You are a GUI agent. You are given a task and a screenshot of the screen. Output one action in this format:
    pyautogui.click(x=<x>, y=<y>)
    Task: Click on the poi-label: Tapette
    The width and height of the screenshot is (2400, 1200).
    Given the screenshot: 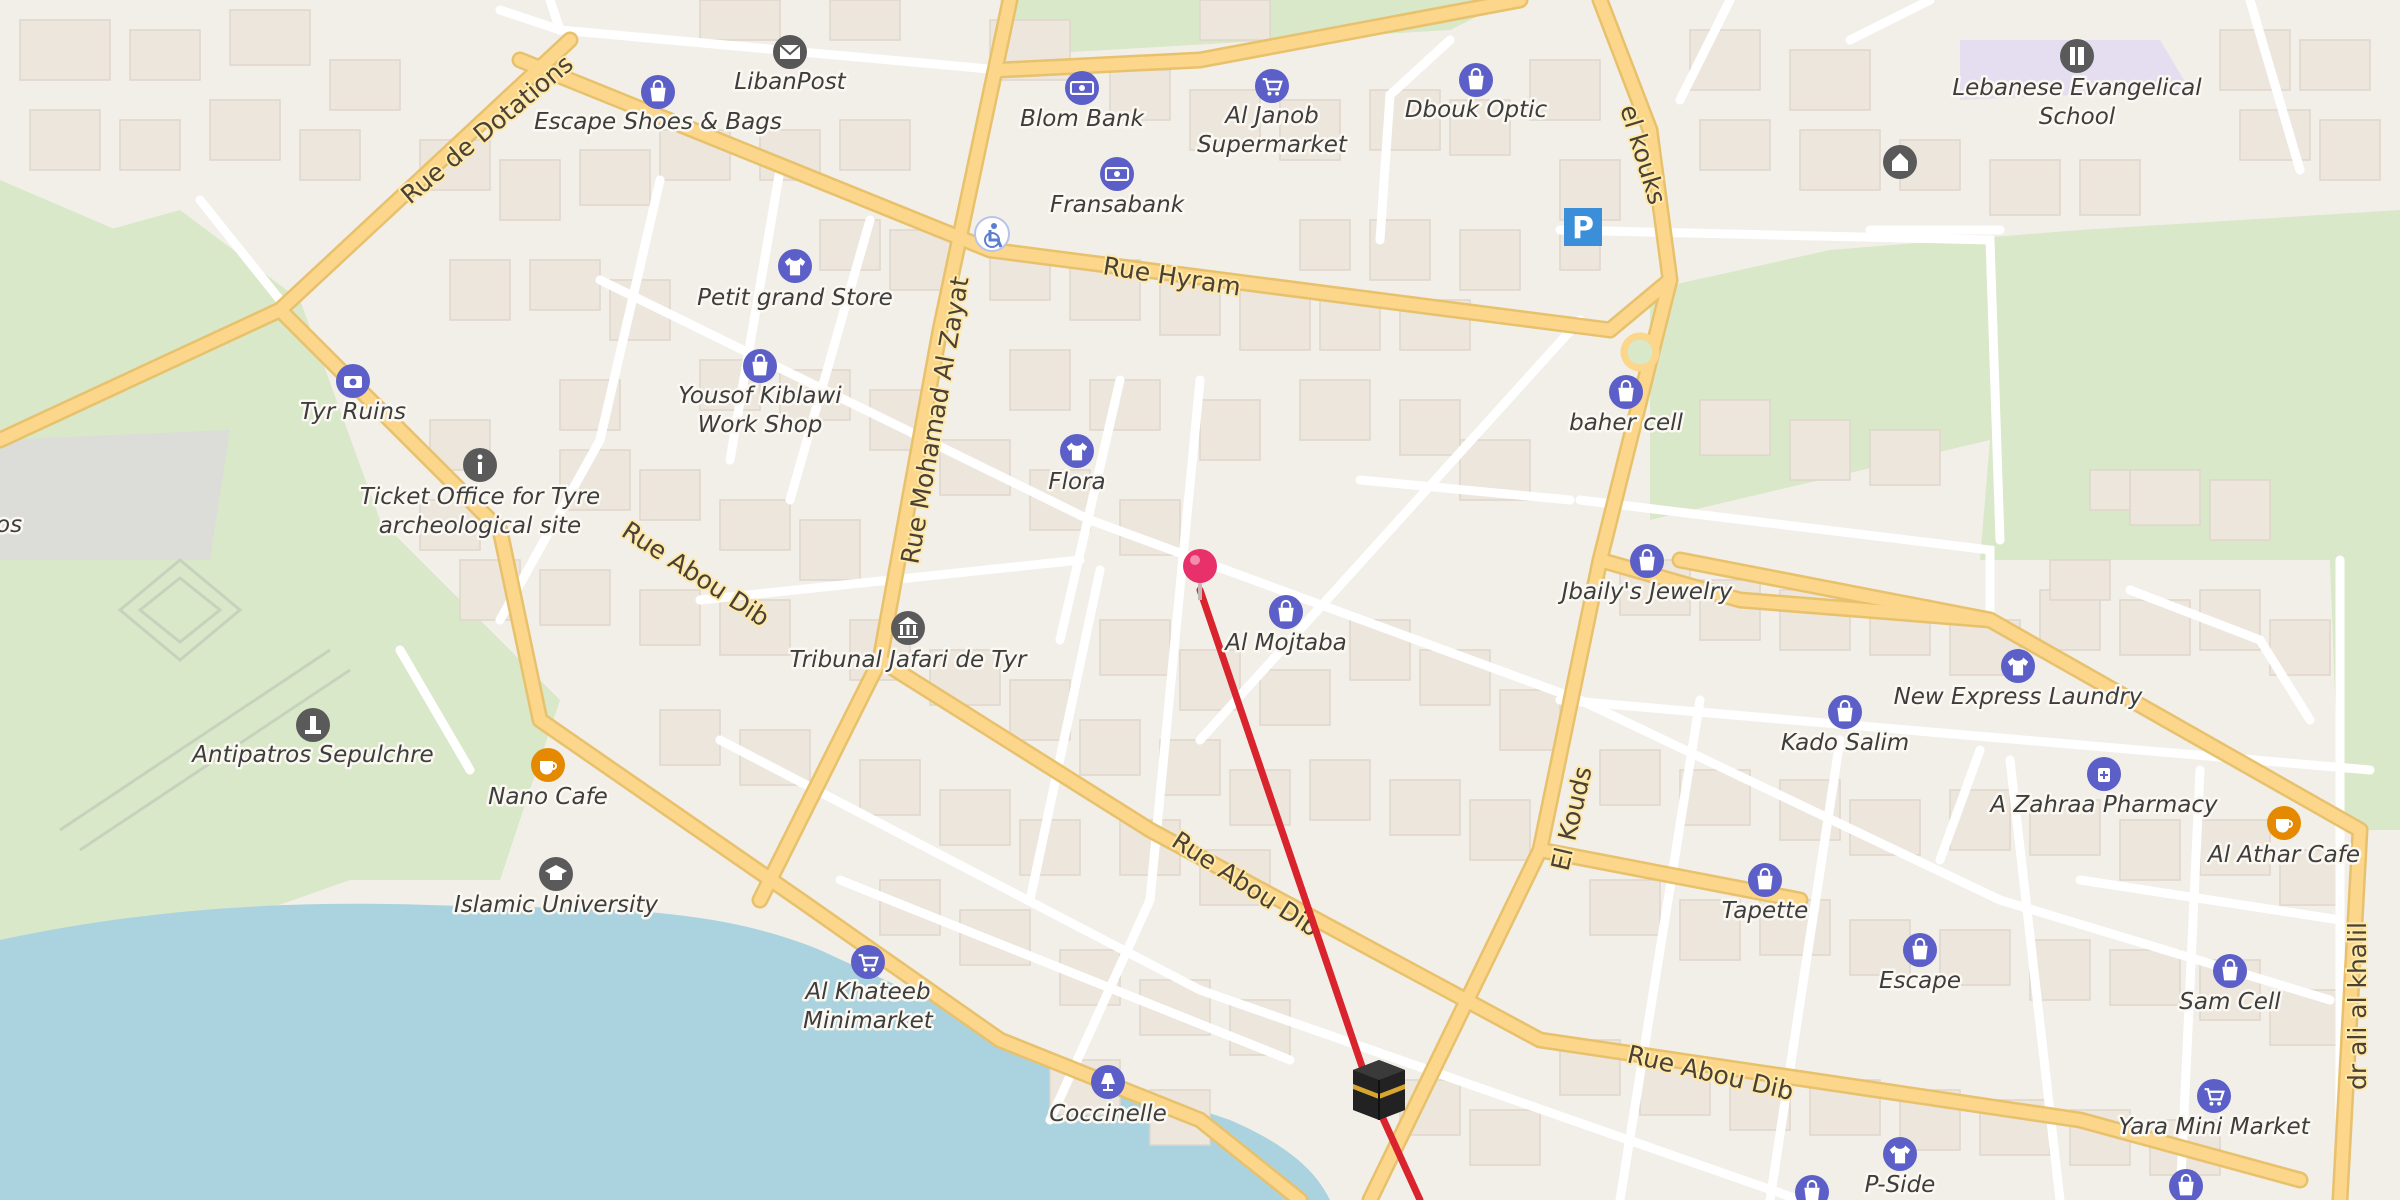 What is the action you would take?
    pyautogui.click(x=1765, y=911)
    